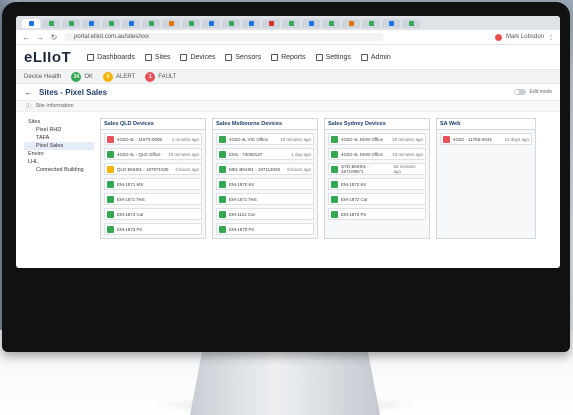 The height and width of the screenshot is (415, 573). What do you see at coordinates (126, 76) in the screenshot?
I see `alert-label: ALERT` at bounding box center [126, 76].